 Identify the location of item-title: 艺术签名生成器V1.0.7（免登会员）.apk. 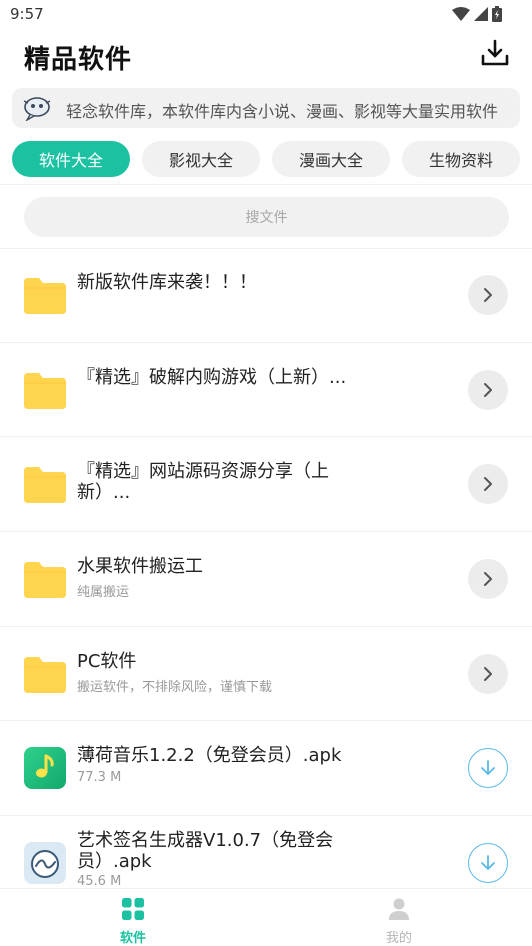
(205, 851).